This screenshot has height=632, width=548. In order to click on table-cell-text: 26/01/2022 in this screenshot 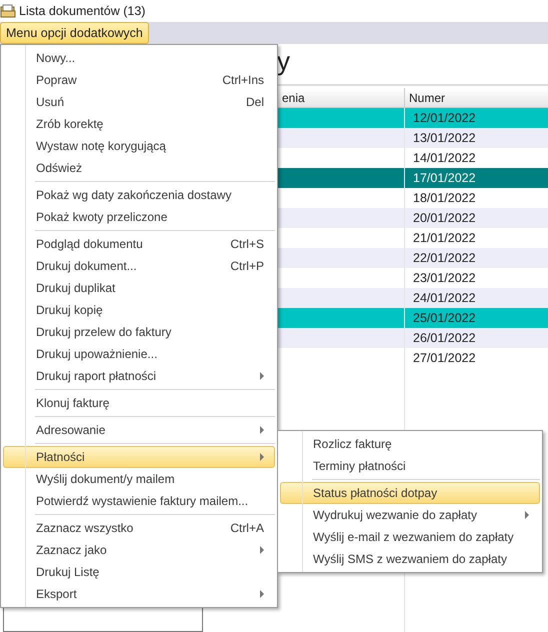, I will do `click(444, 338)`.